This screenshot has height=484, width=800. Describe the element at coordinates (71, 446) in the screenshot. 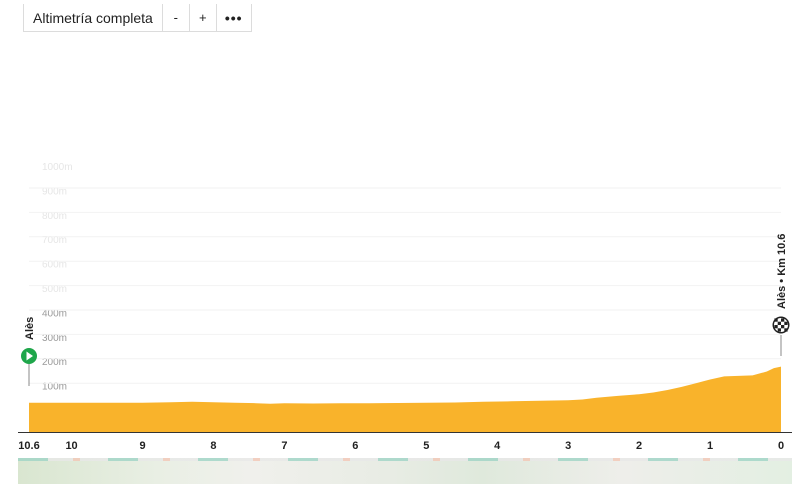

I see `x-tick-label: 10` at that location.